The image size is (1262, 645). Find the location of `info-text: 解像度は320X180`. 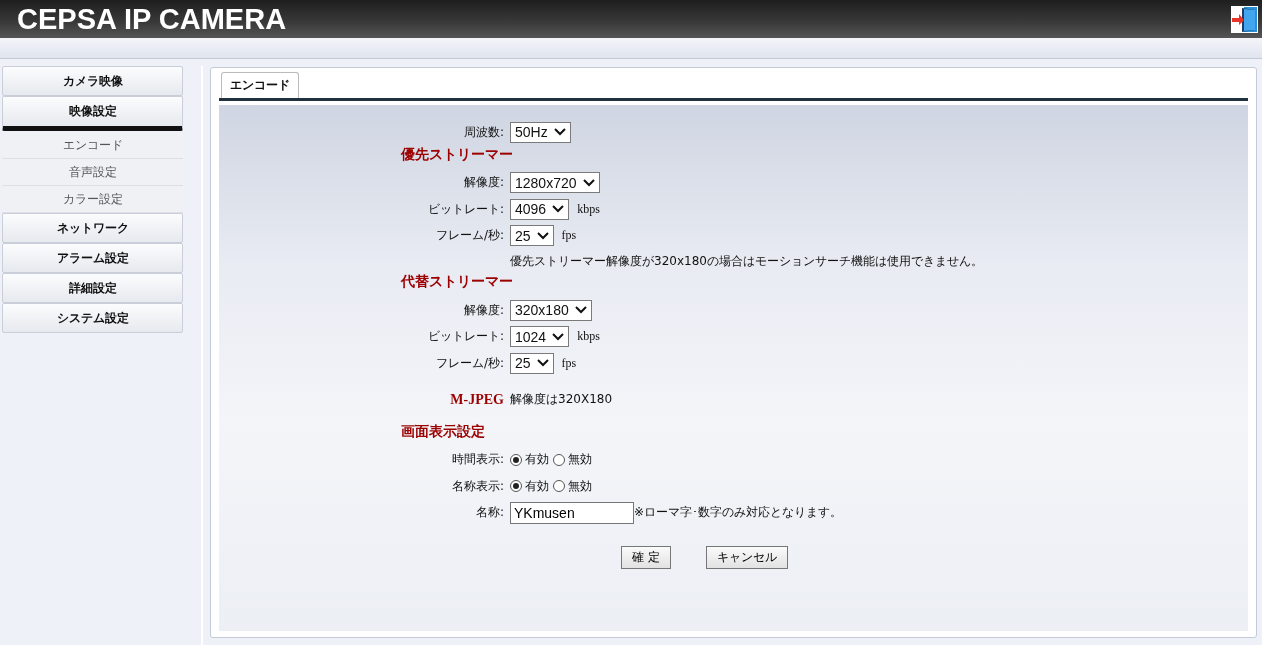

info-text: 解像度は320X180 is located at coordinates (562, 399).